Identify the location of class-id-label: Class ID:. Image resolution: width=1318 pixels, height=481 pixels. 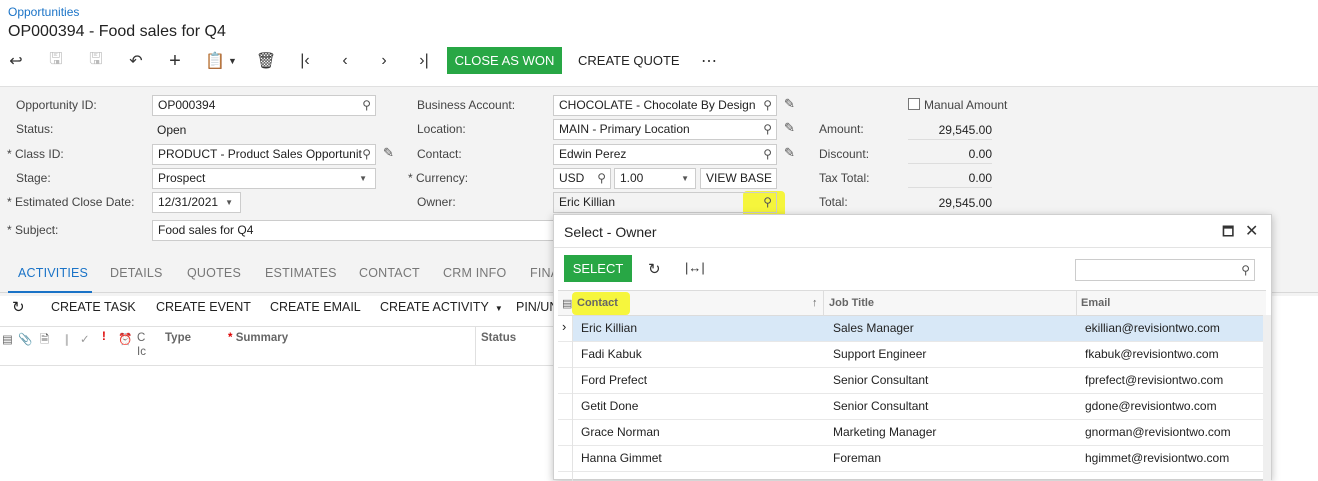
(35, 154).